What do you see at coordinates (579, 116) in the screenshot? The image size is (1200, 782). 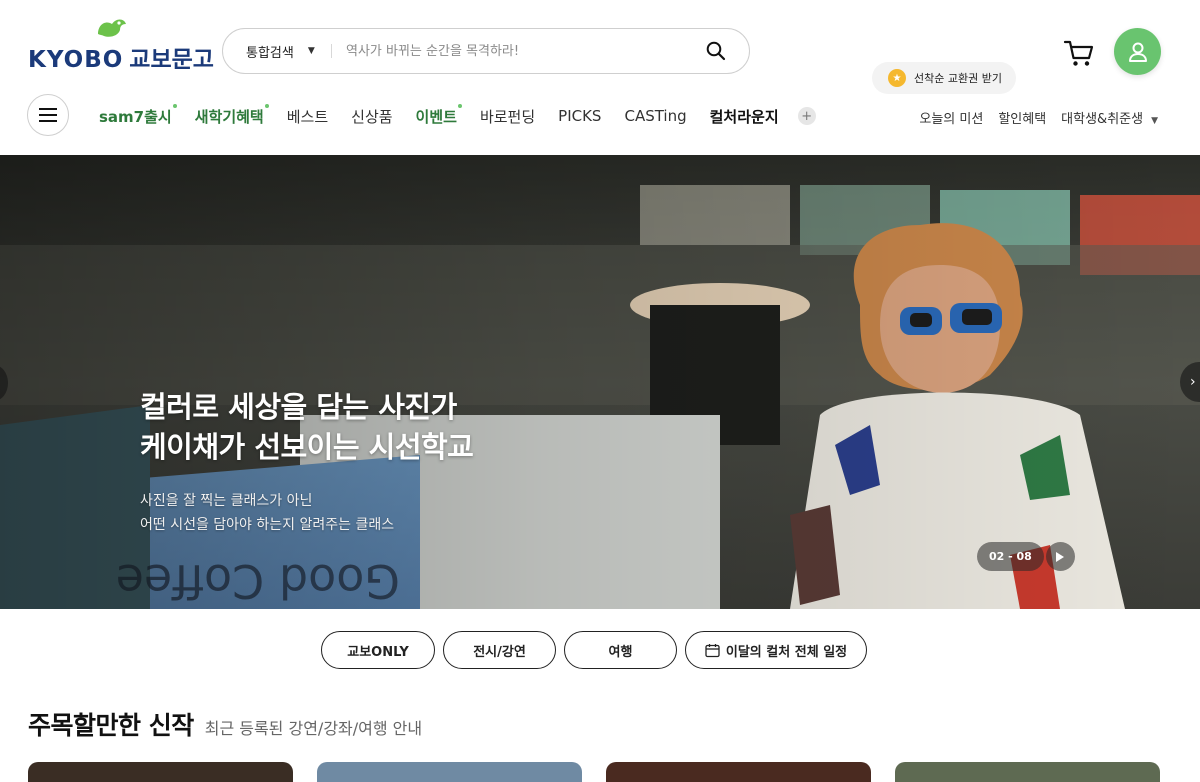 I see `nav-item-picks: PICKS` at bounding box center [579, 116].